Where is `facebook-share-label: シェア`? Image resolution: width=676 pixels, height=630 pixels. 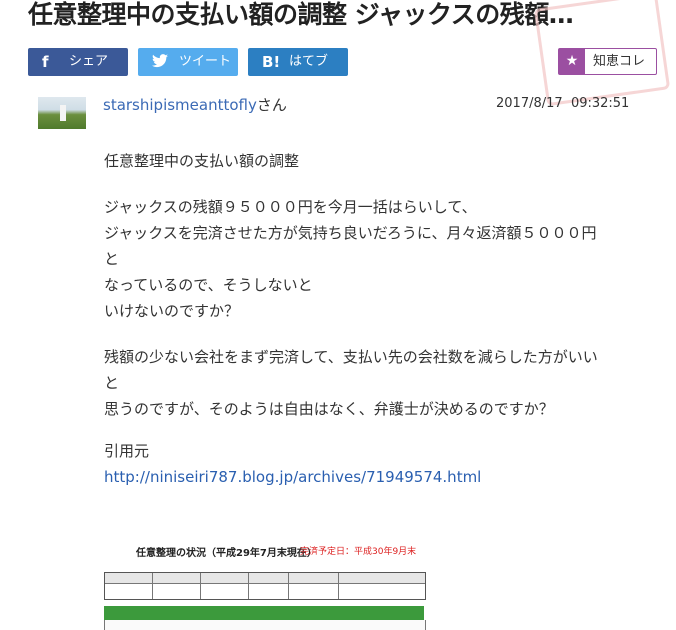
facebook-share-label: シェア is located at coordinates (89, 61).